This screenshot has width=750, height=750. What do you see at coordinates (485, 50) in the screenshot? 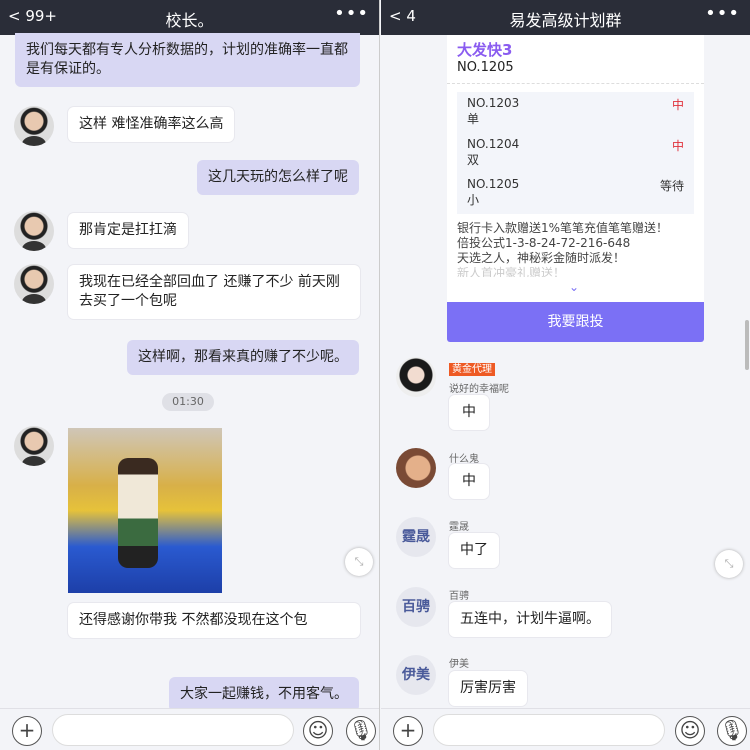
I see `game-name: 大发快3` at bounding box center [485, 50].